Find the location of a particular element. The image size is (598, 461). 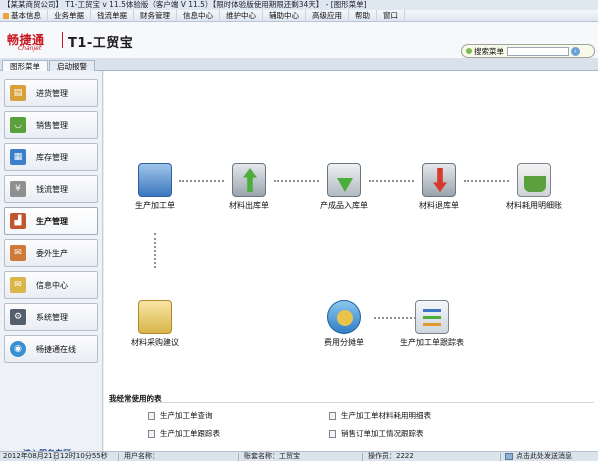

basket-icon: ◡ is located at coordinates (18, 125).